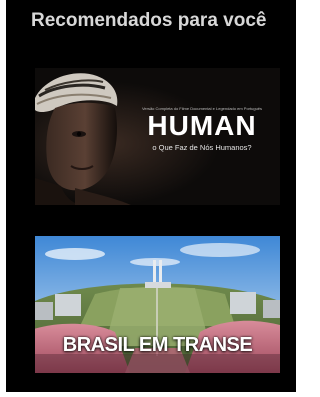 The image size is (320, 397). Describe the element at coordinates (149, 20) in the screenshot. I see `section-title: Recomendados para você` at that location.